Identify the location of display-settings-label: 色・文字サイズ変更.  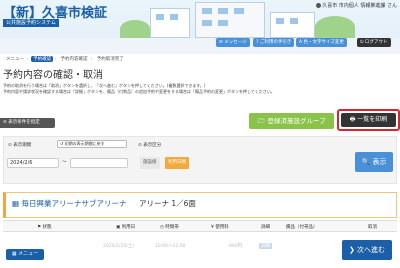
(323, 42).